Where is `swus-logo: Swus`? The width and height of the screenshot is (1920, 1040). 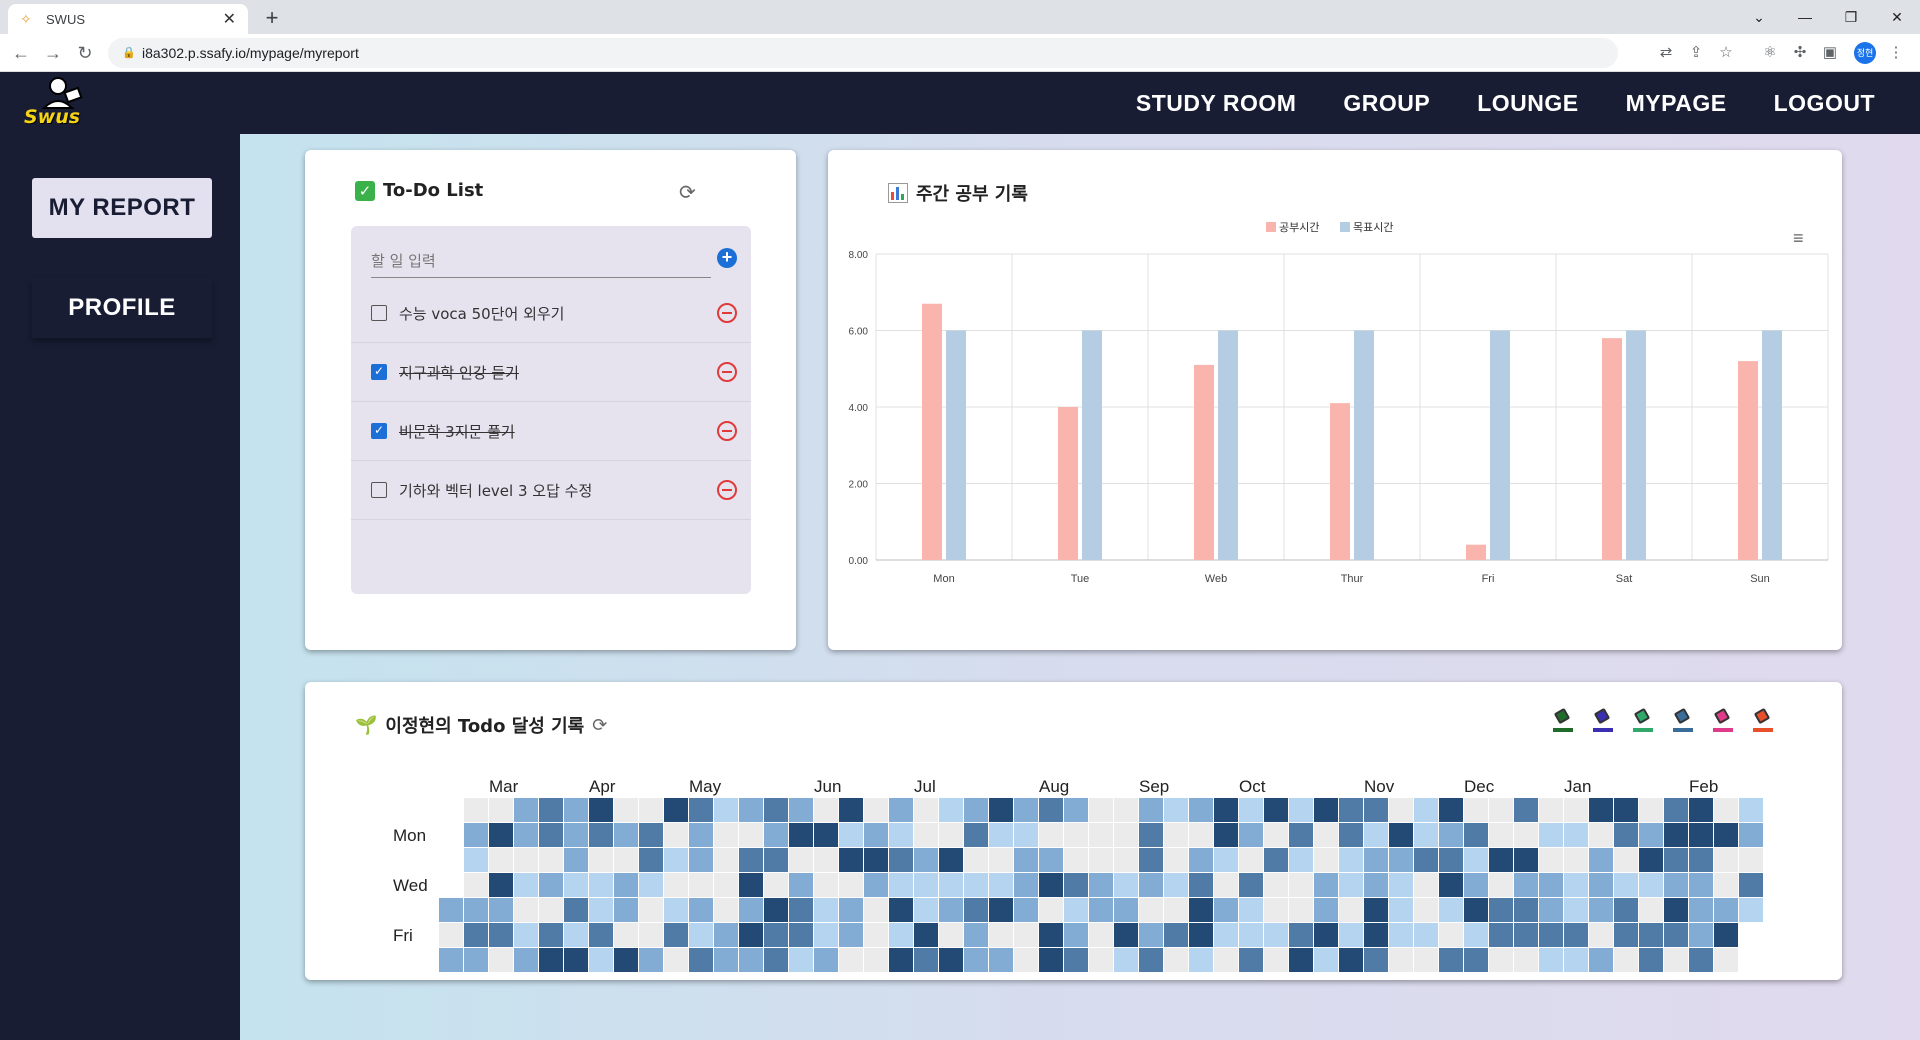 swus-logo: Swus is located at coordinates (57, 104).